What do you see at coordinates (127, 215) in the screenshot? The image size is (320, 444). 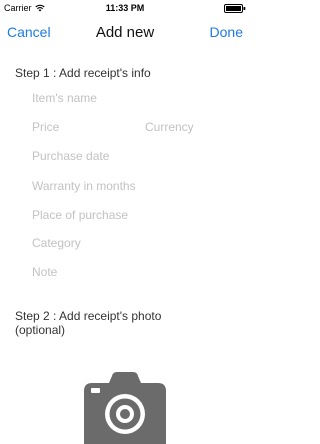 I see `place-of-purchase-field` at bounding box center [127, 215].